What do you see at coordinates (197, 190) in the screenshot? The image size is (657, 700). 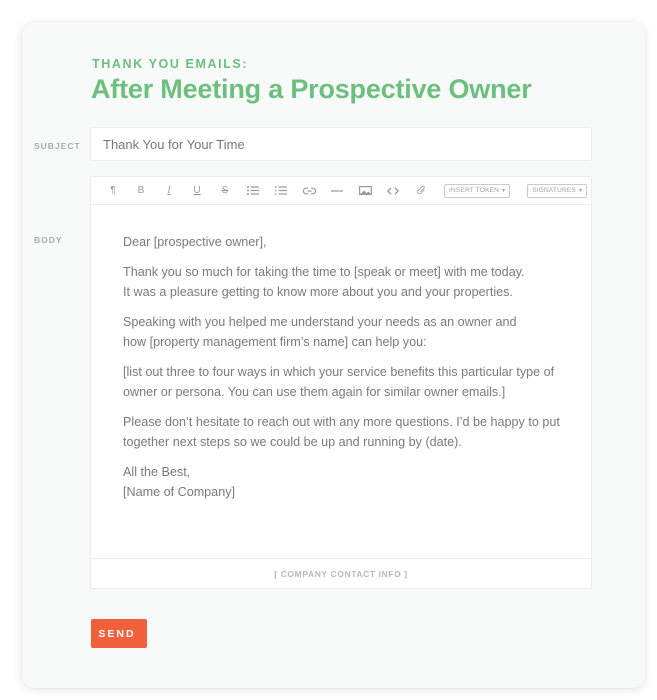 I see `underline-icon: U` at bounding box center [197, 190].